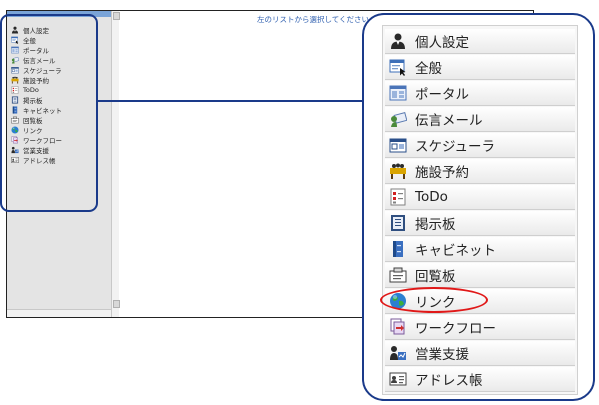 The image size is (599, 405). I want to click on menu-item-label: ワークフロー, so click(455, 329).